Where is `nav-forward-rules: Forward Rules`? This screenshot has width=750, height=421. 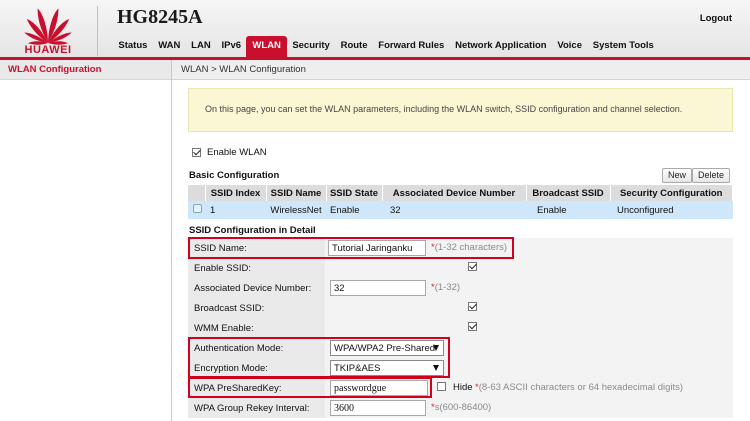
nav-forward-rules: Forward Rules is located at coordinates (411, 48).